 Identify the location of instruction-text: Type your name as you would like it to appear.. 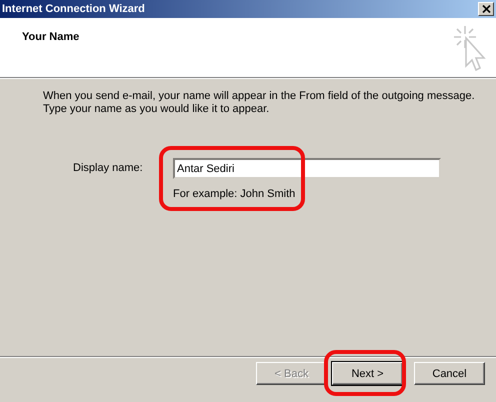
(156, 109).